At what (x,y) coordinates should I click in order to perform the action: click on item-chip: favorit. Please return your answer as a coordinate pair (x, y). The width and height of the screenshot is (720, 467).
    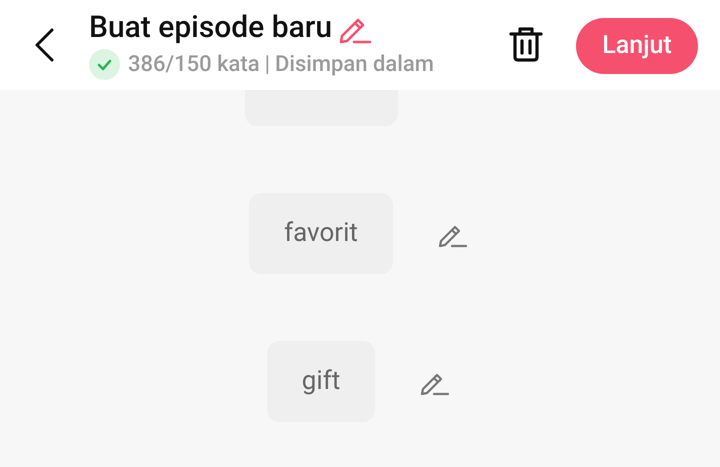
    Looking at the image, I should click on (321, 233).